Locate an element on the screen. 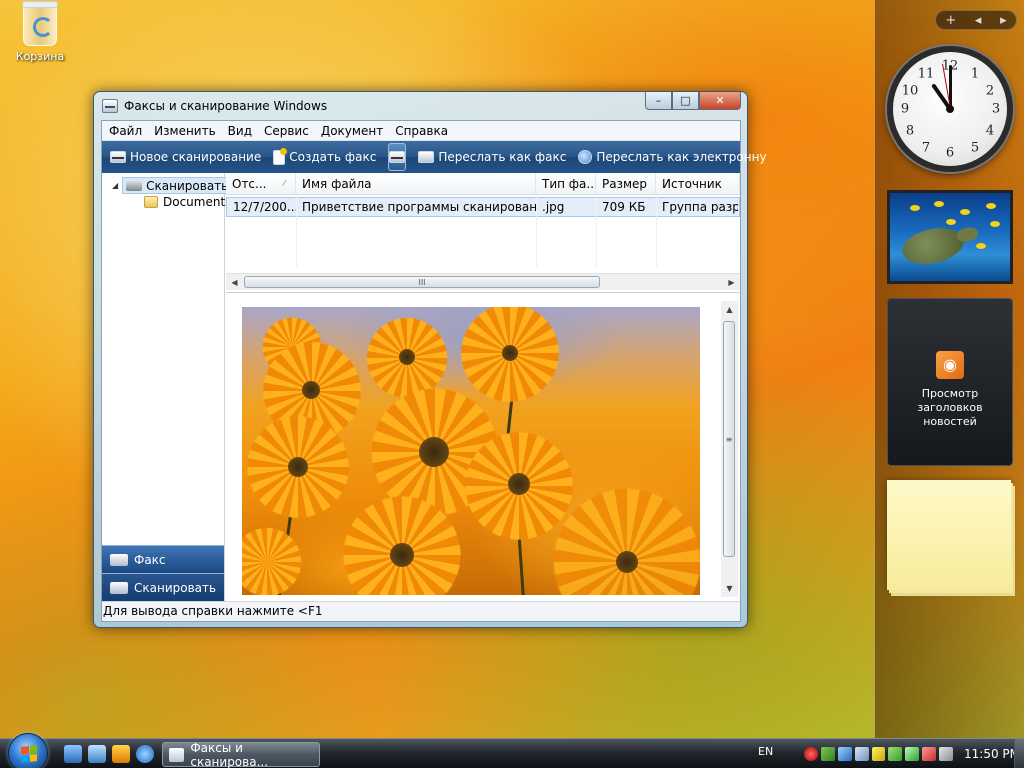 The image size is (1024, 768). network-disconnected-icon is located at coordinates (929, 754).